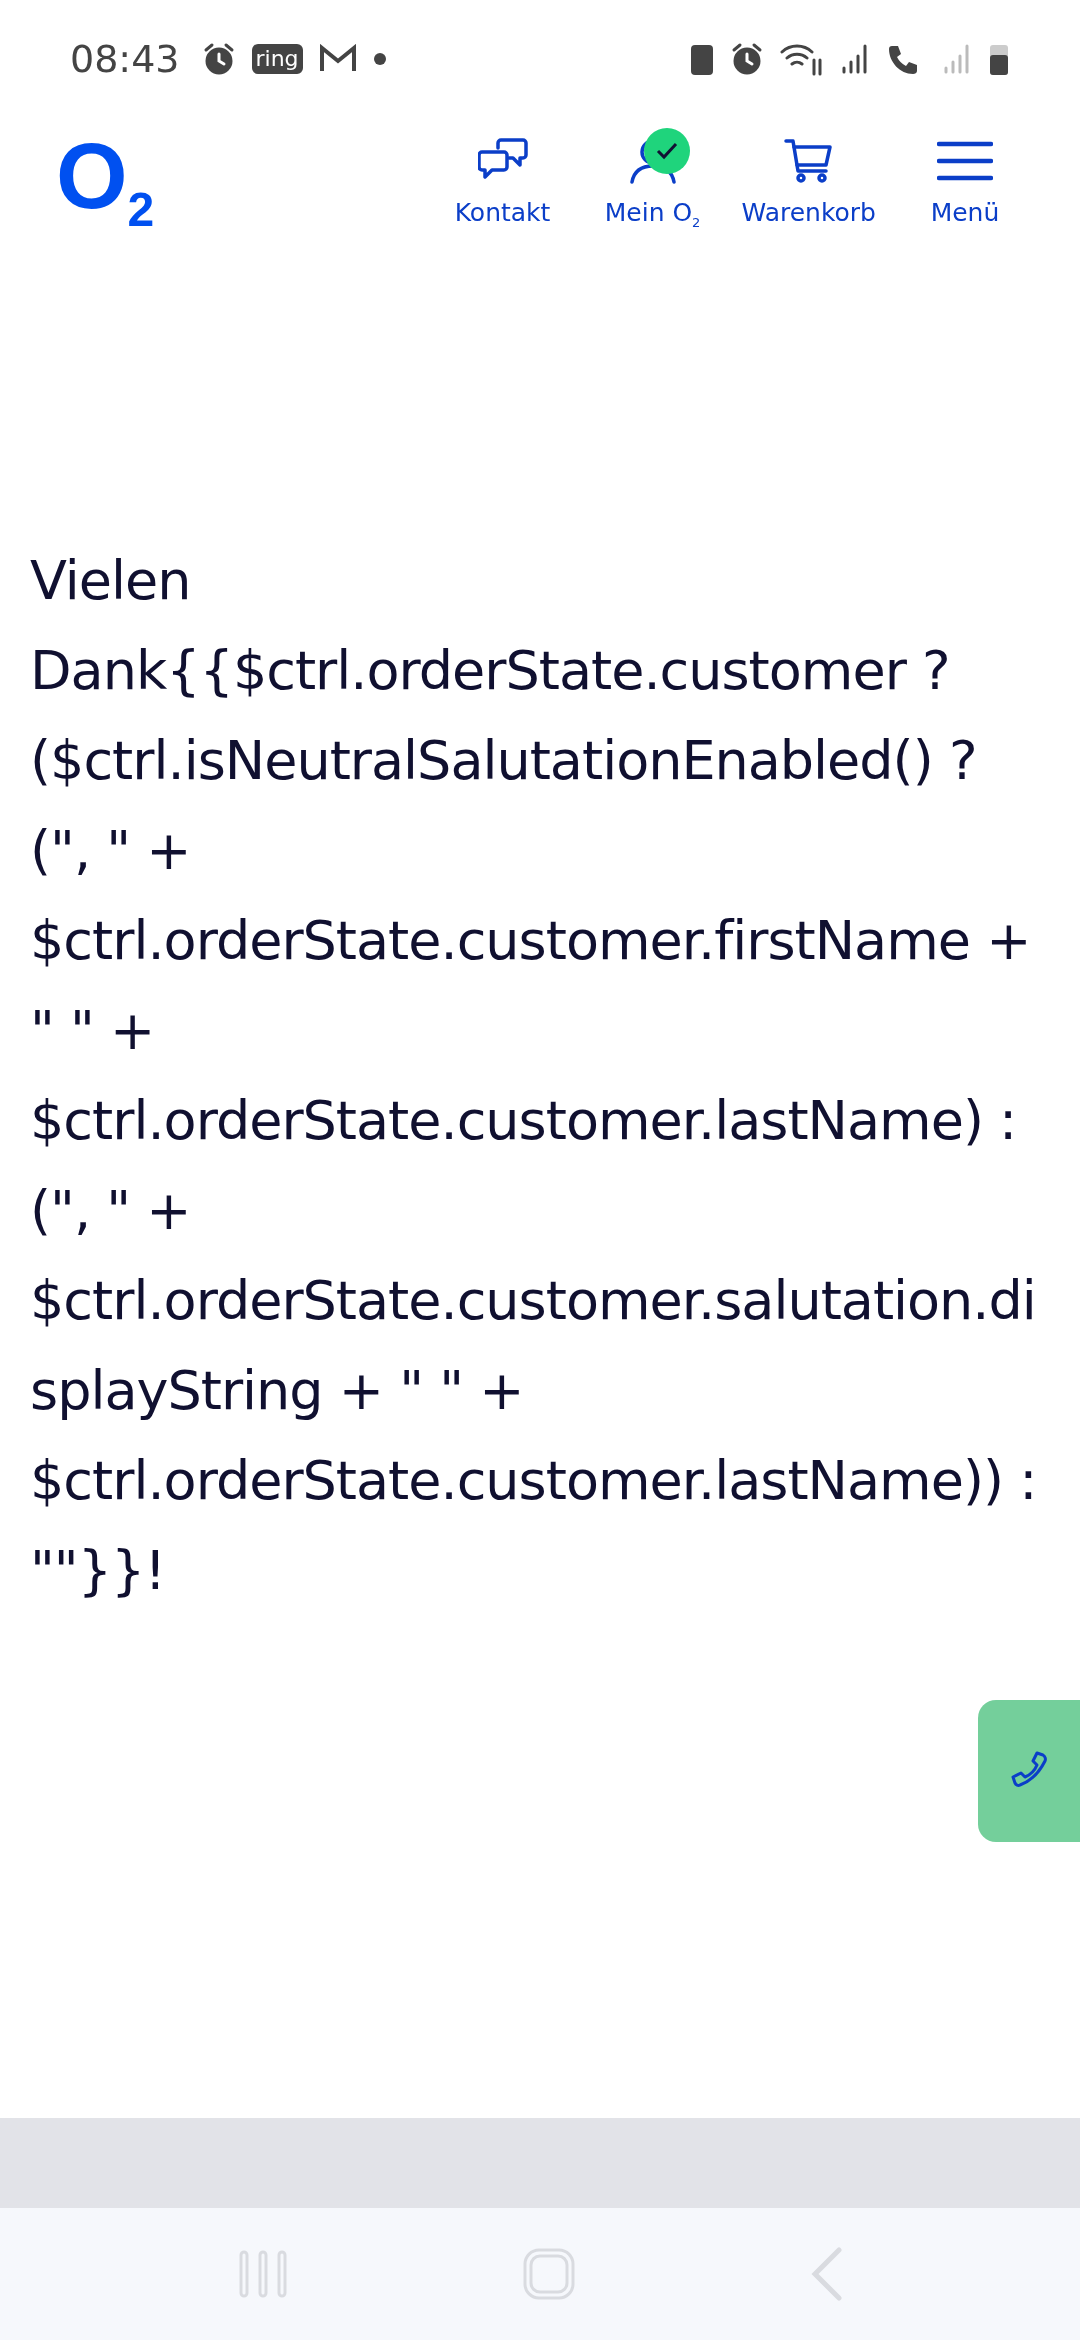 This screenshot has height=2340, width=1080. Describe the element at coordinates (1029, 1771) in the screenshot. I see `call-button` at that location.